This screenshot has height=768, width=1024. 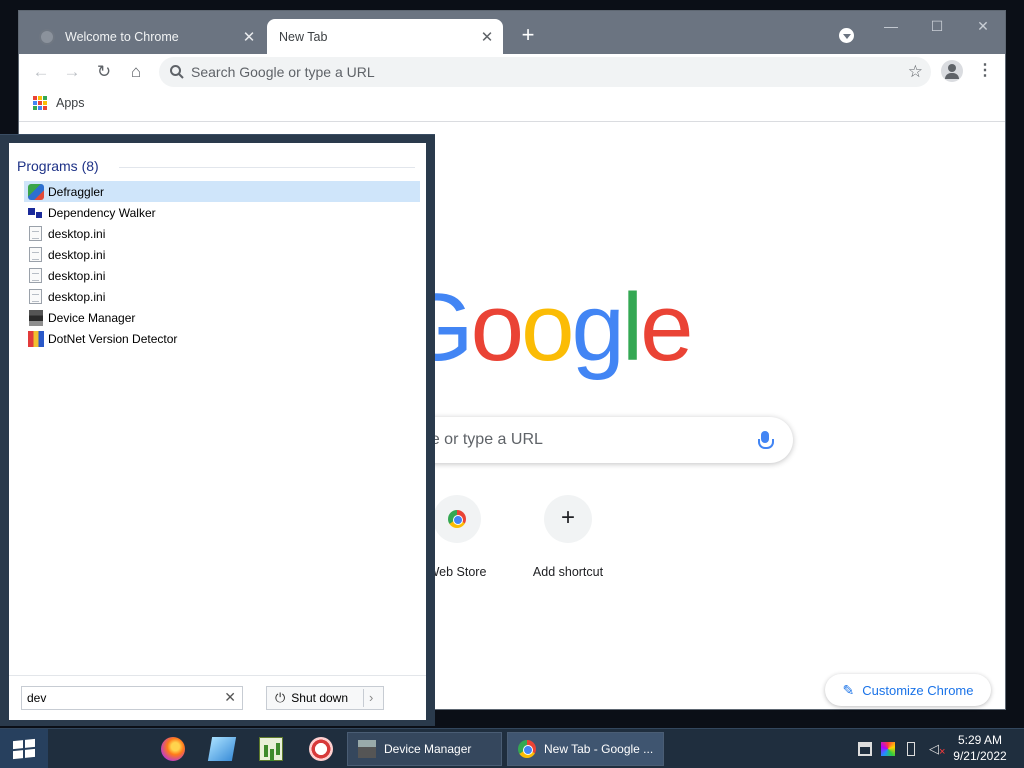 What do you see at coordinates (888, 749) in the screenshot?
I see `color-picker-icon` at bounding box center [888, 749].